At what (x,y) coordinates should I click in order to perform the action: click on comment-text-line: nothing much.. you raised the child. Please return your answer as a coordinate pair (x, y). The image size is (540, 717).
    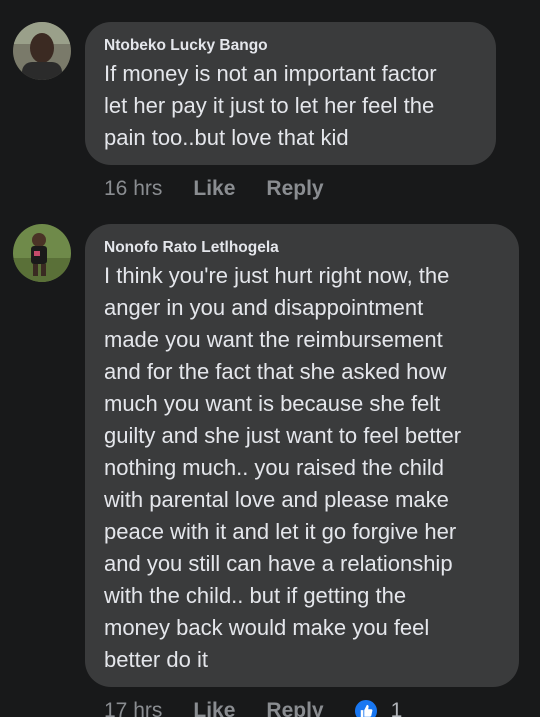
    Looking at the image, I should click on (274, 467).